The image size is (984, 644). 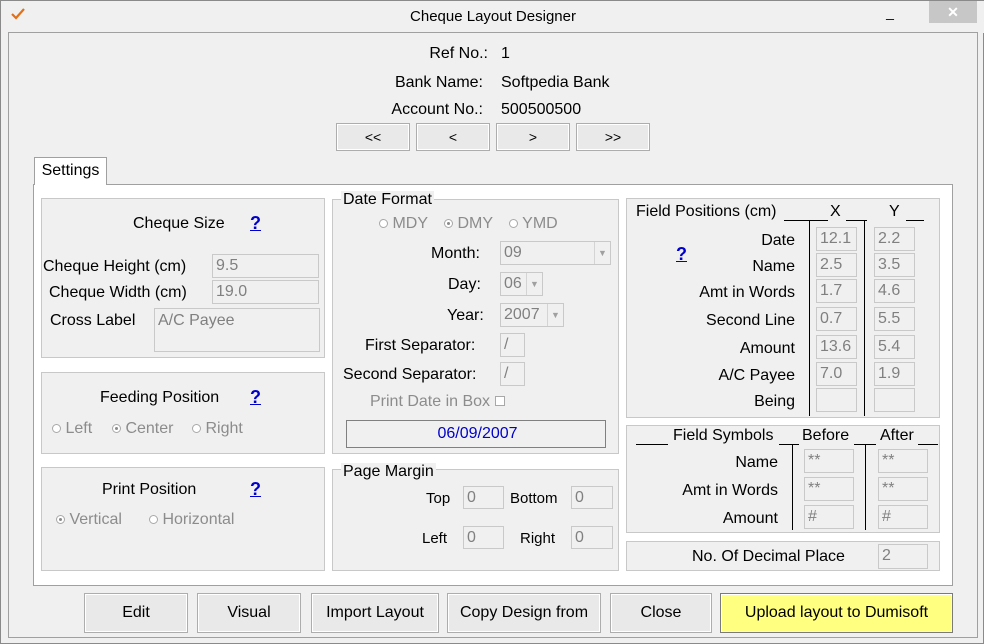 What do you see at coordinates (540, 223) in the screenshot?
I see `date-ymd-label: YMD` at bounding box center [540, 223].